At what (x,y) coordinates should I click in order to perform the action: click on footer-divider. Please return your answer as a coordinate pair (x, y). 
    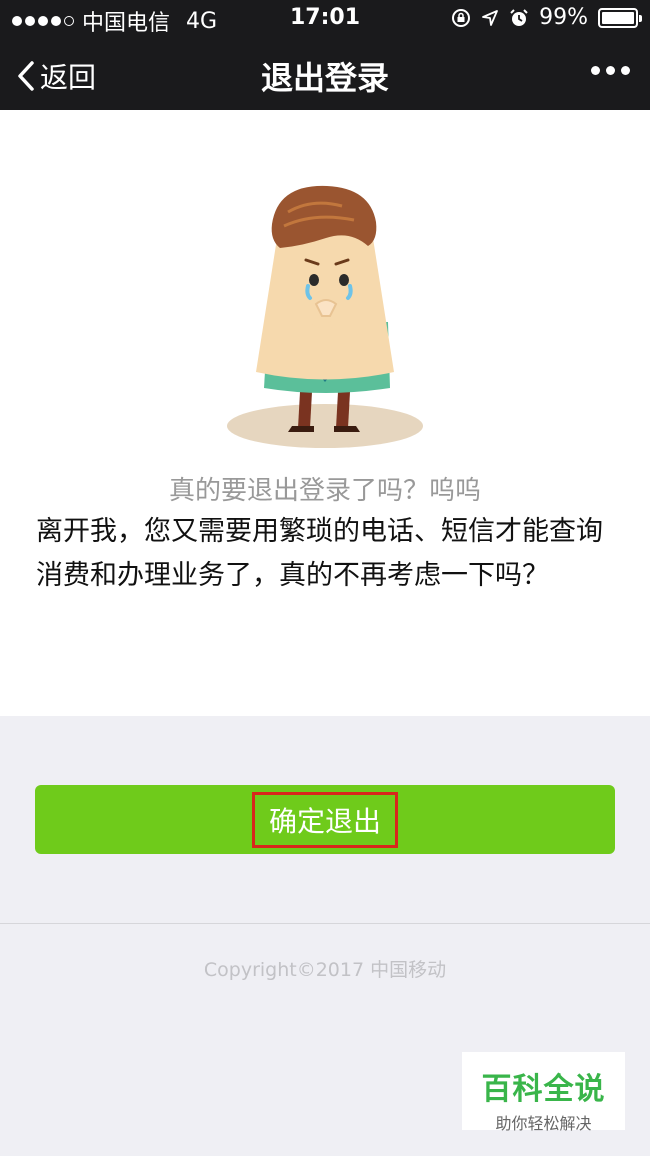
    Looking at the image, I should click on (325, 923).